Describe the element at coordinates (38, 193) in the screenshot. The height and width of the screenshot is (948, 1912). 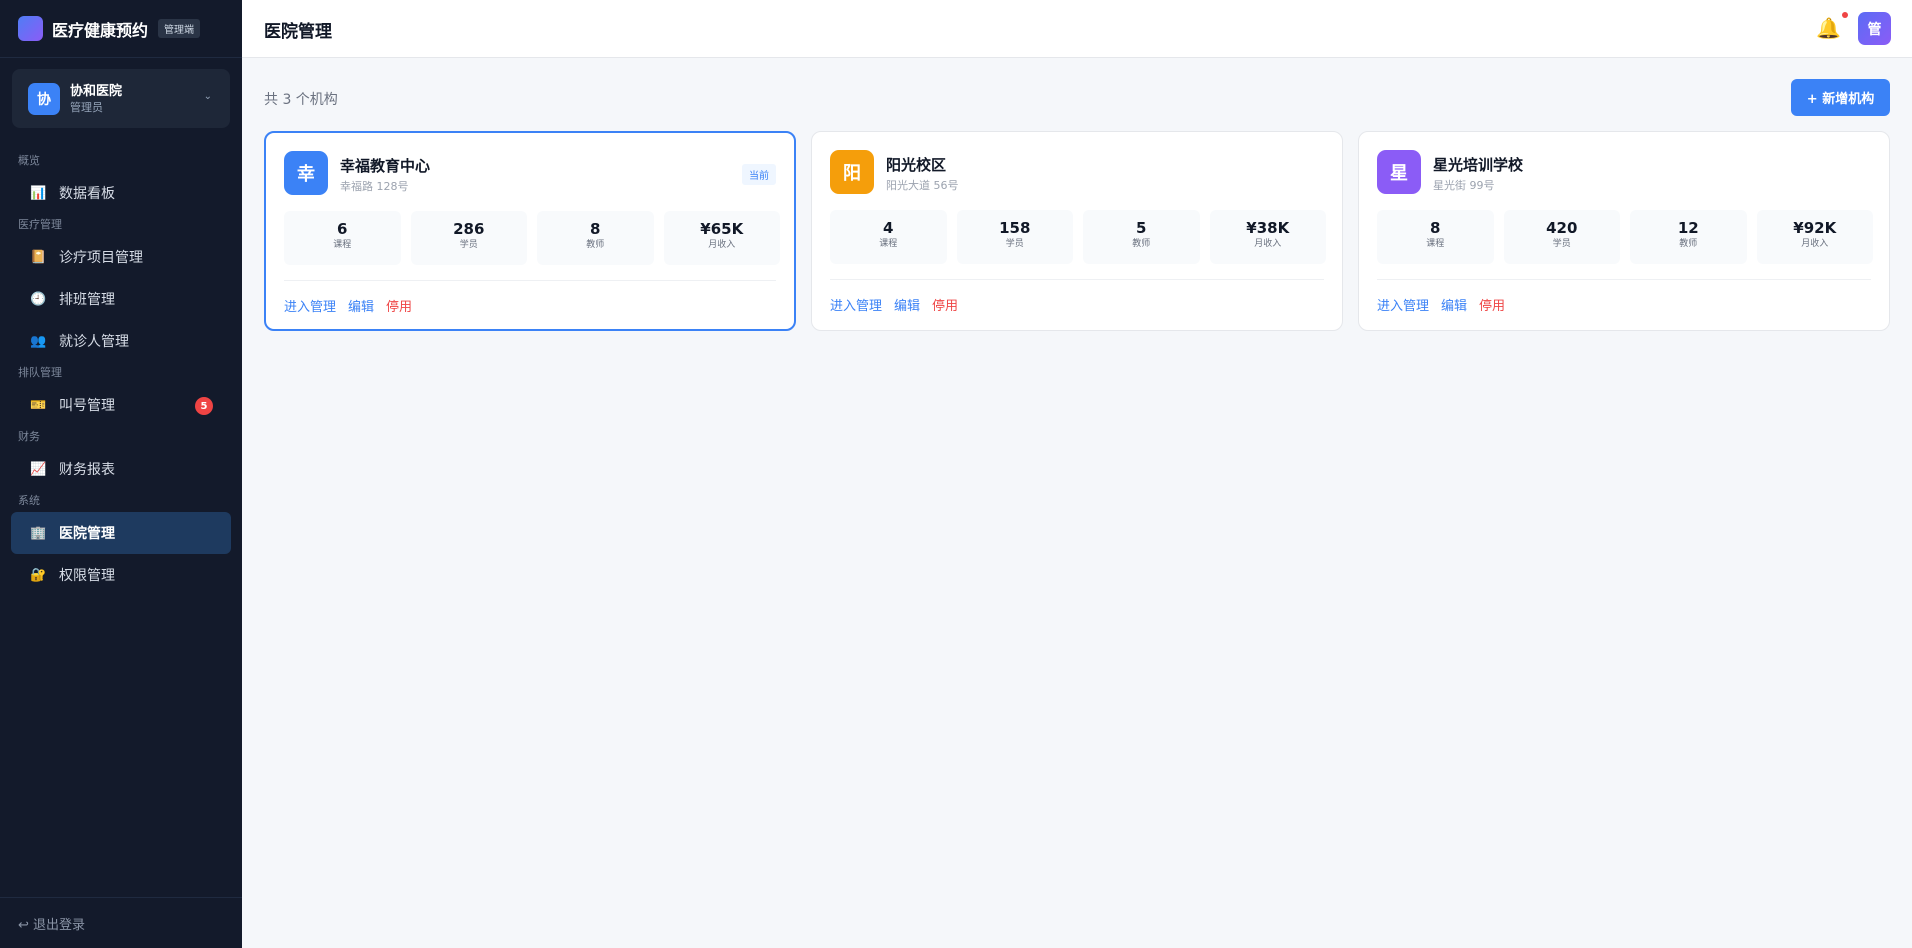
I see `chart-icon: 📊` at that location.